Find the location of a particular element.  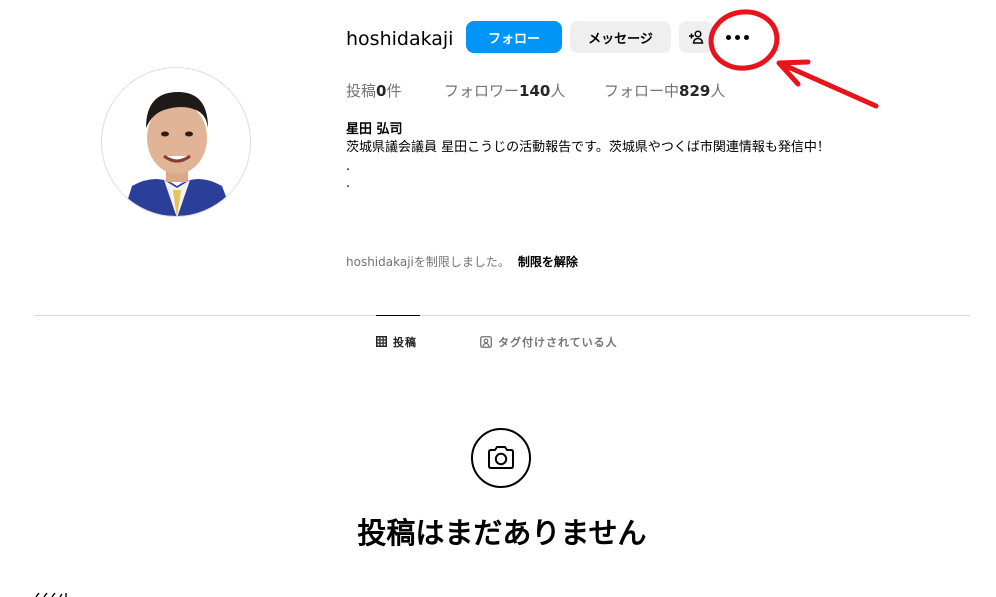

profile-bio: 茨城県議会議員 星田こうじの活動報告です。茨城県やつくば市関連情報も発信中！ is located at coordinates (588, 147).